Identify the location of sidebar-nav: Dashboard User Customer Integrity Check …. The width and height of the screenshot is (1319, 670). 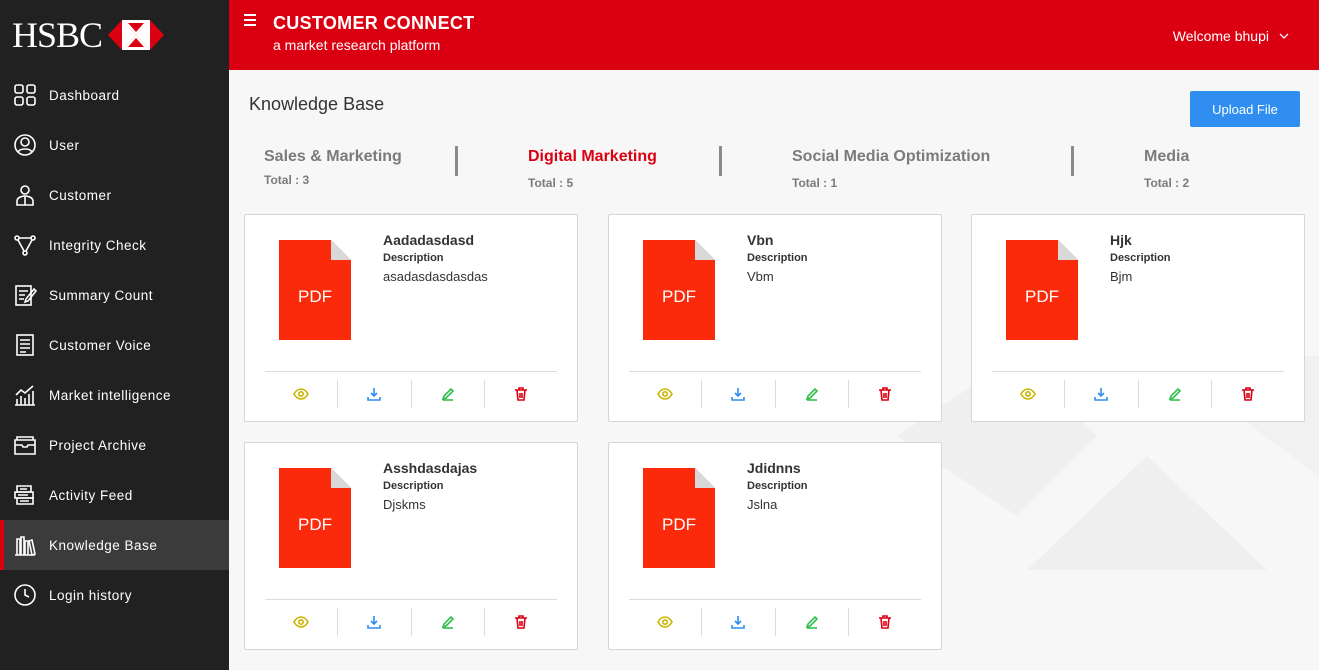
(114, 345).